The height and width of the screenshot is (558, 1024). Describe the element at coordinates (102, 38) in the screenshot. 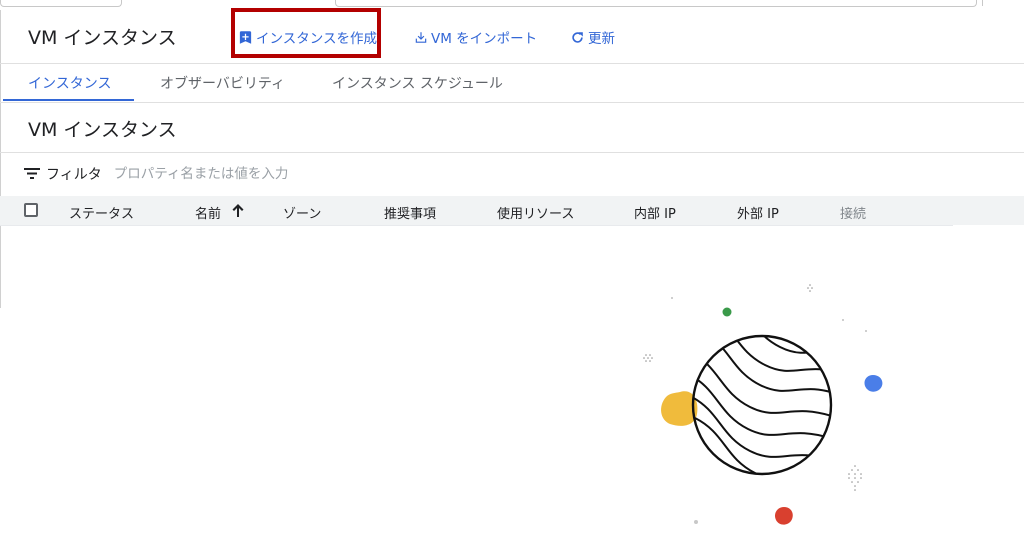

I see `page-title: VM インスタンス` at that location.